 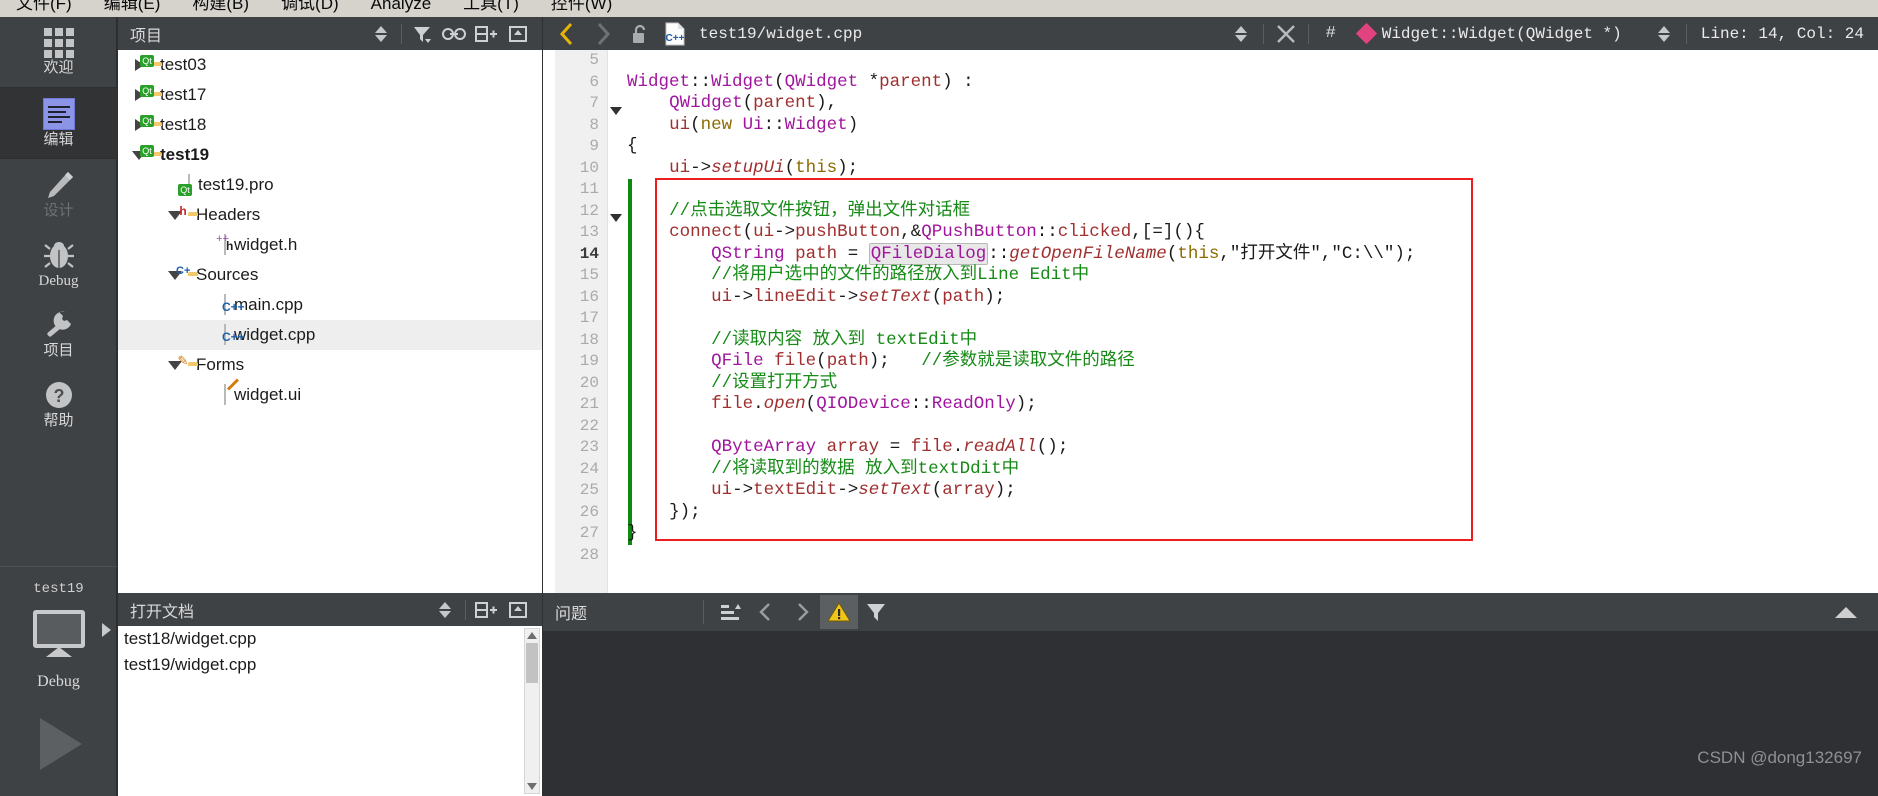 What do you see at coordinates (183, 124) in the screenshot?
I see `tree-item-label: test18` at bounding box center [183, 124].